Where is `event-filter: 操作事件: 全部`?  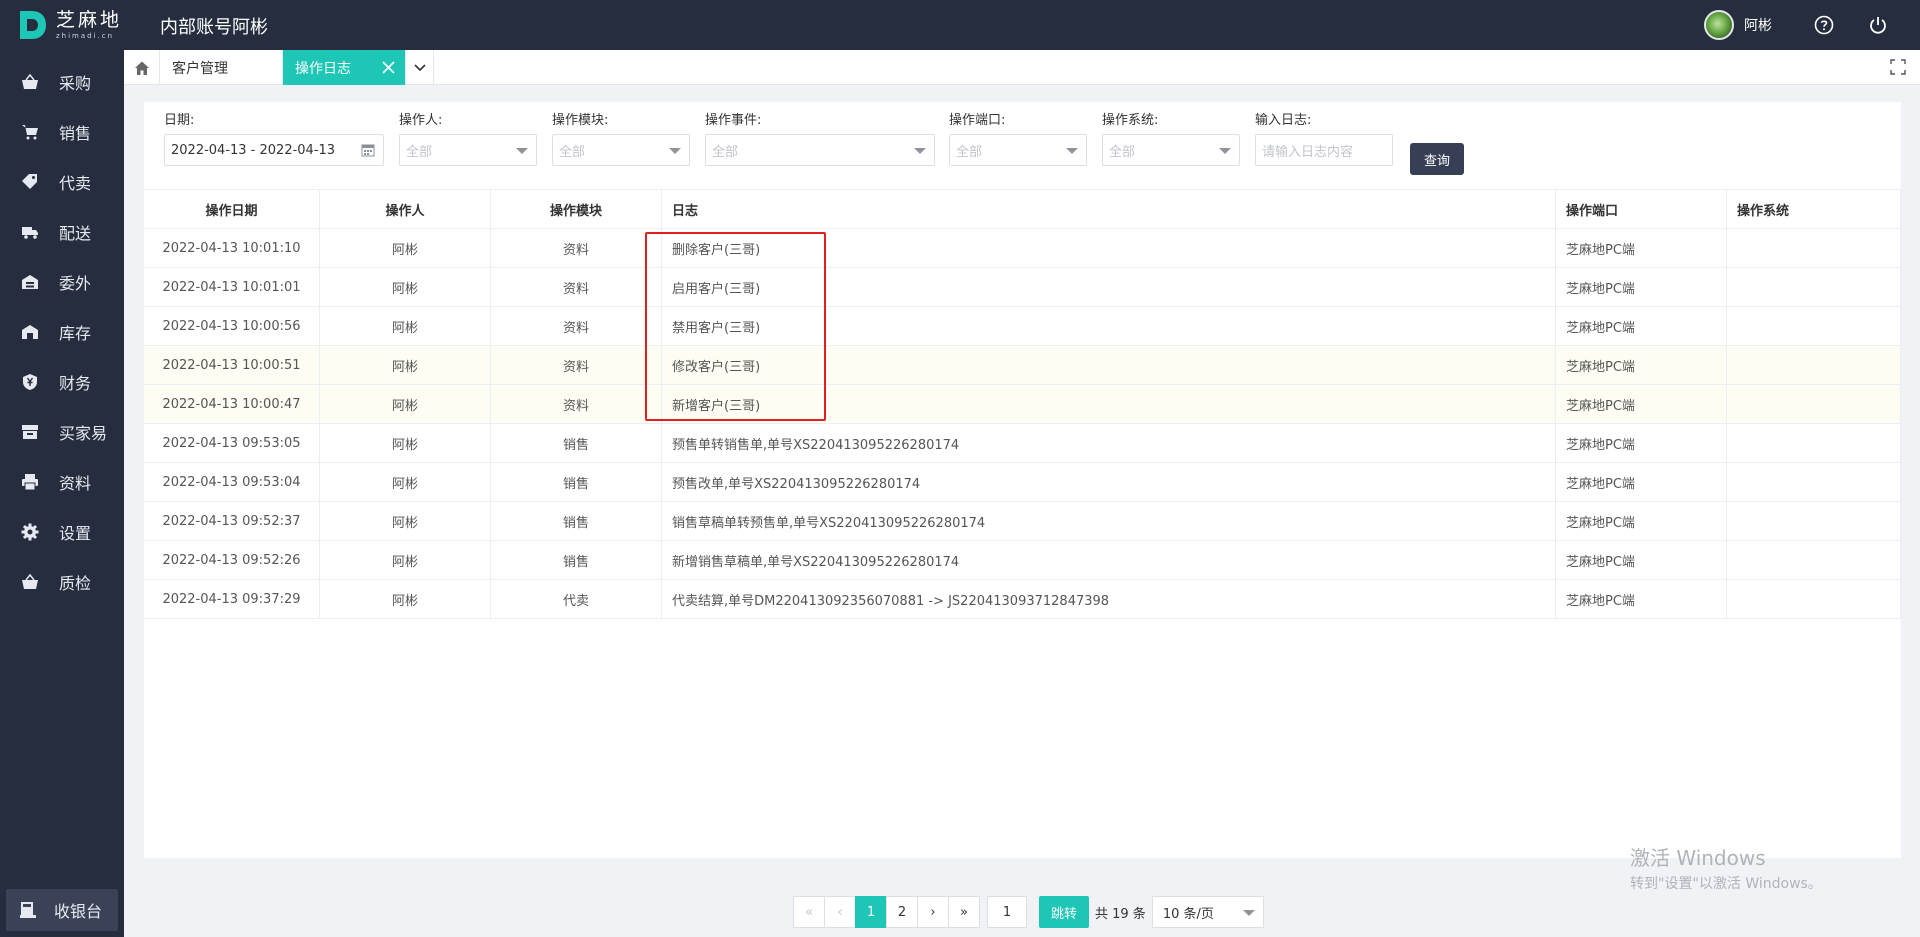 event-filter: 操作事件: 全部 is located at coordinates (820, 138).